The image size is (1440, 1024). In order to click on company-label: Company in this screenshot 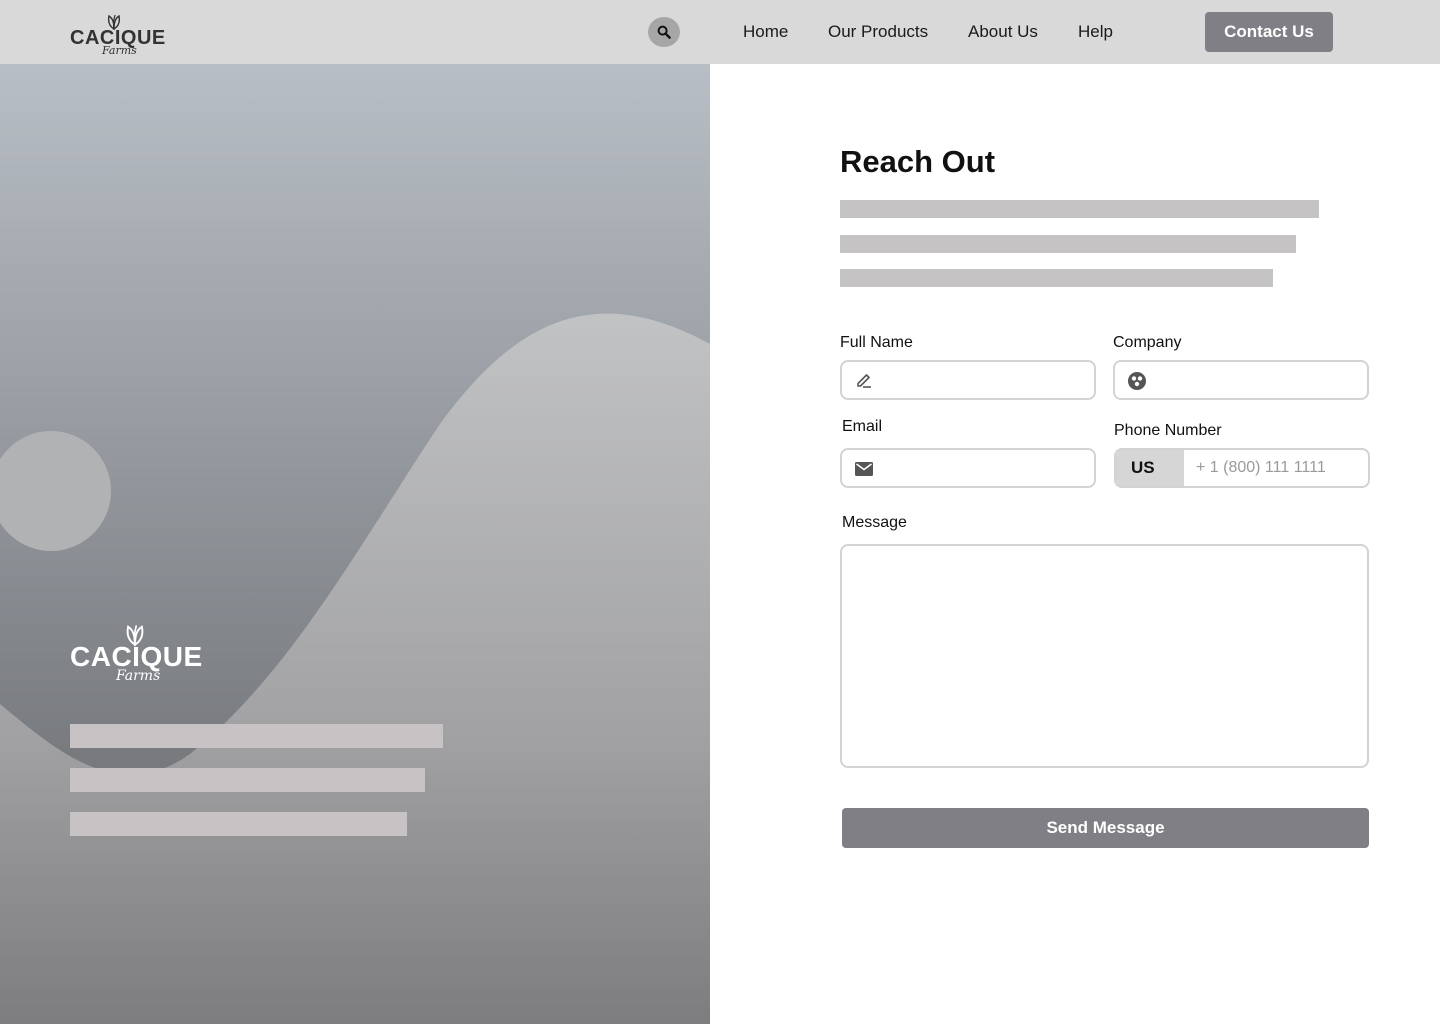, I will do `click(1147, 342)`.